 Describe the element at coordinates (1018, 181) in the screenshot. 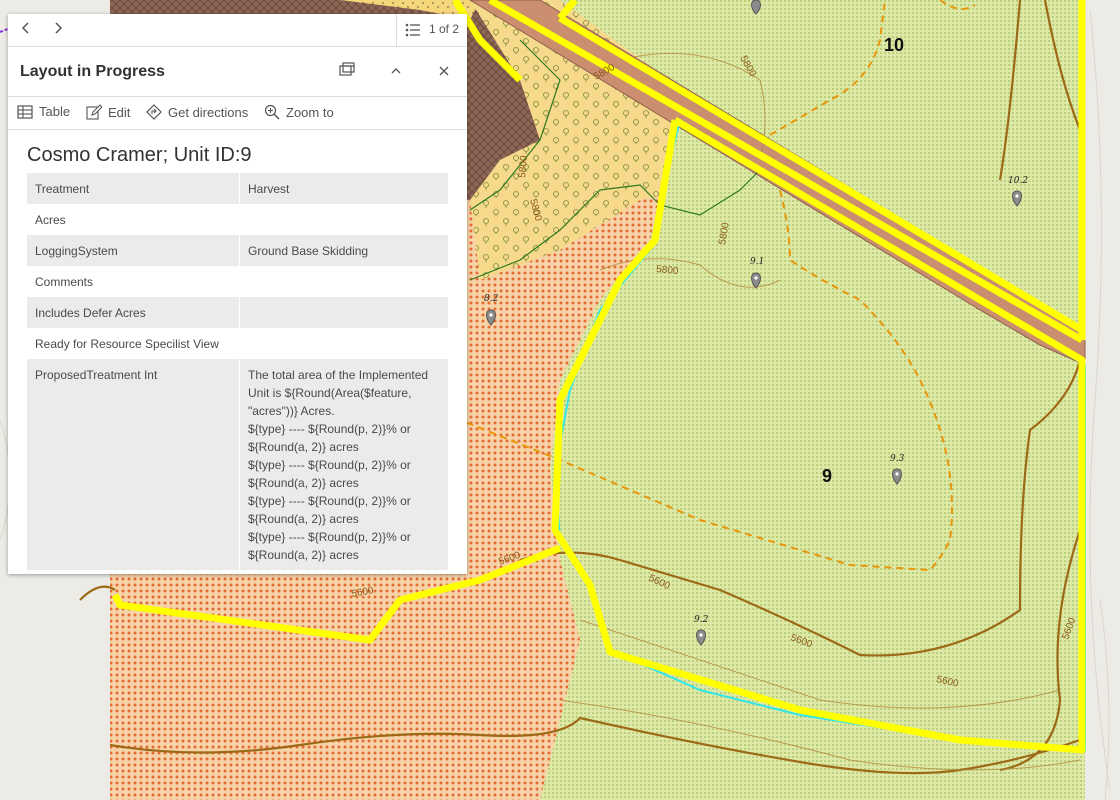

I see `point-label: 10.2` at that location.